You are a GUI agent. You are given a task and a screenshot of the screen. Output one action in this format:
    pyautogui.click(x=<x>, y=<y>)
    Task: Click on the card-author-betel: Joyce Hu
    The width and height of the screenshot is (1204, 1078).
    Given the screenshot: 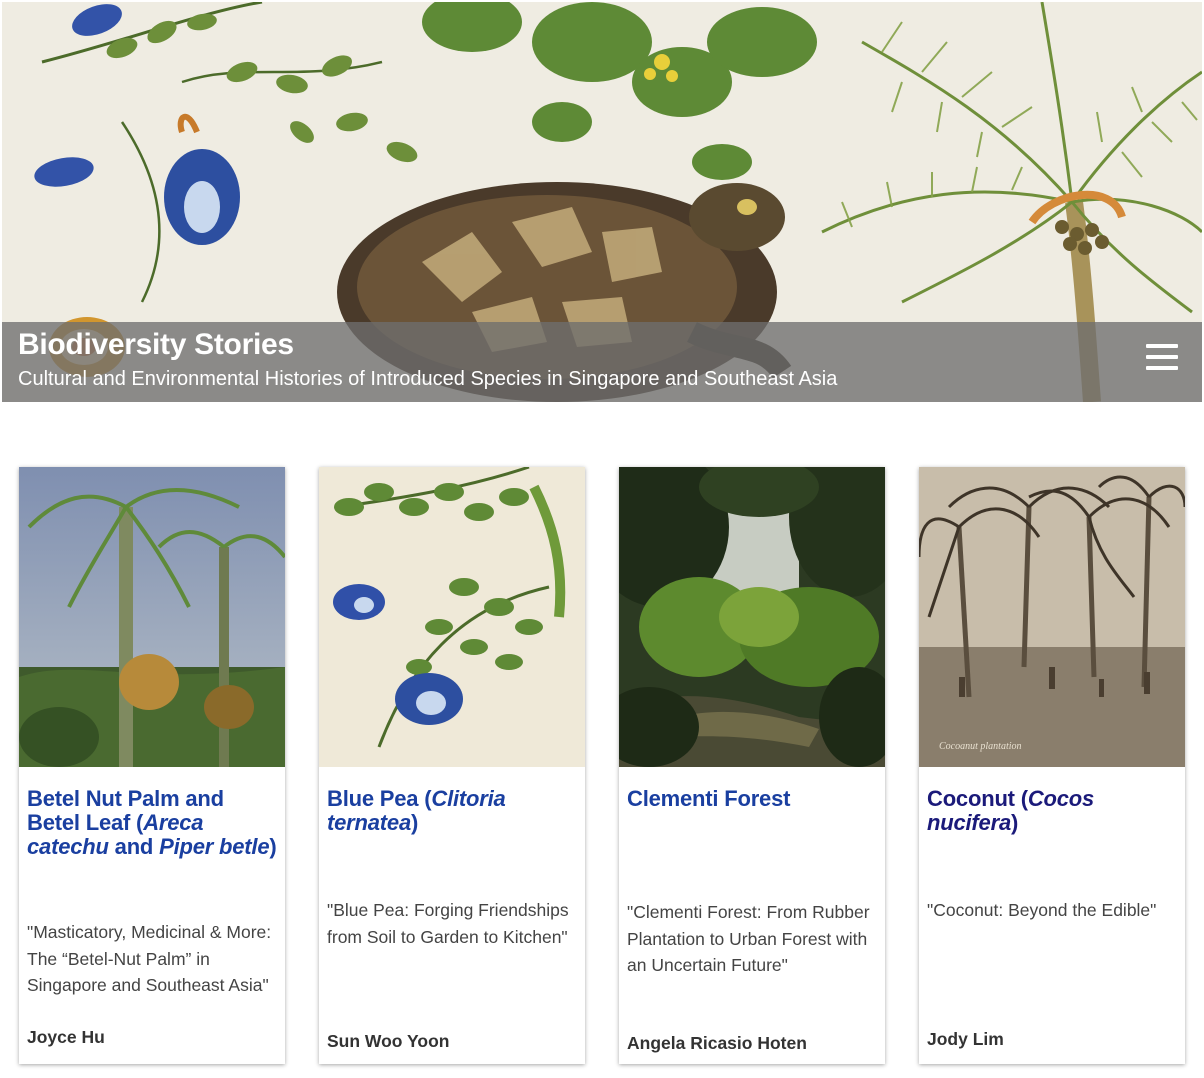 What is the action you would take?
    pyautogui.click(x=66, y=1037)
    